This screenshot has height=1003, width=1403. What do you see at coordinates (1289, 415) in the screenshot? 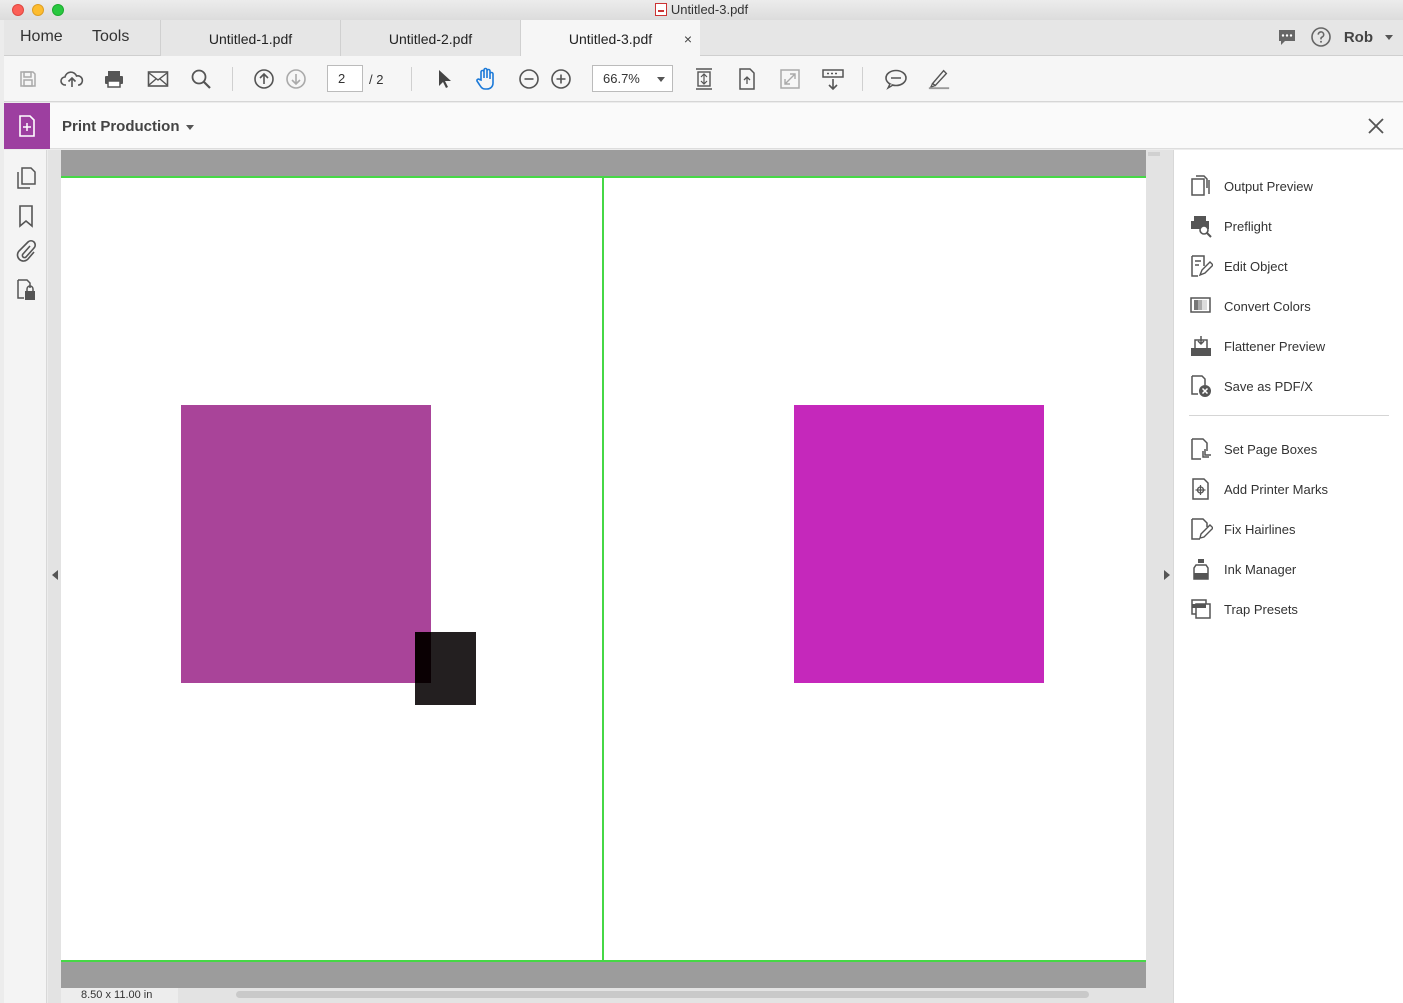
I see `panel-divider` at bounding box center [1289, 415].